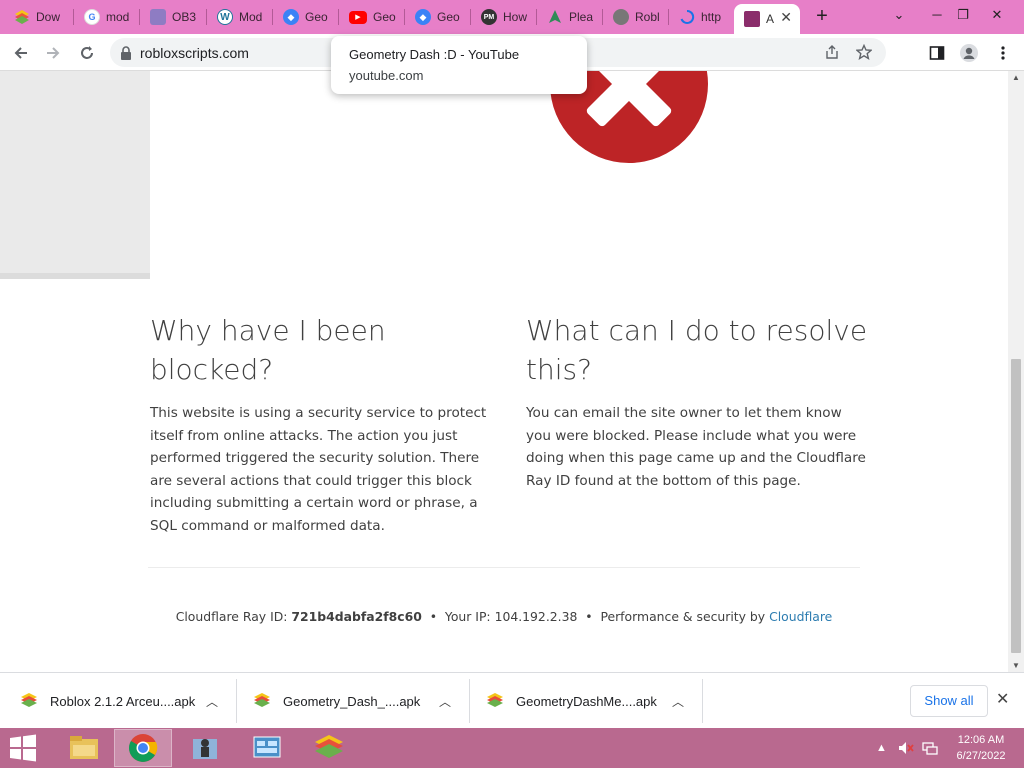  I want to click on forward-button, so click(53, 53).